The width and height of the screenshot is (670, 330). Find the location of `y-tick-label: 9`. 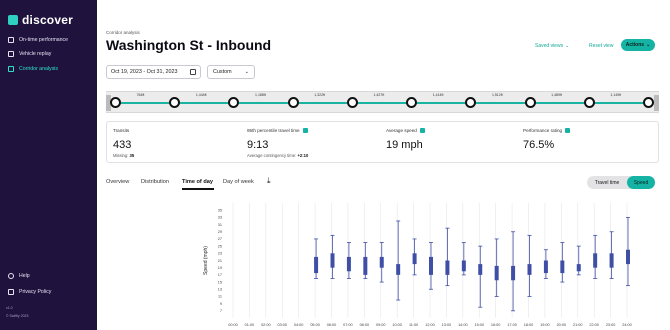

y-tick-label: 9 is located at coordinates (221, 304).